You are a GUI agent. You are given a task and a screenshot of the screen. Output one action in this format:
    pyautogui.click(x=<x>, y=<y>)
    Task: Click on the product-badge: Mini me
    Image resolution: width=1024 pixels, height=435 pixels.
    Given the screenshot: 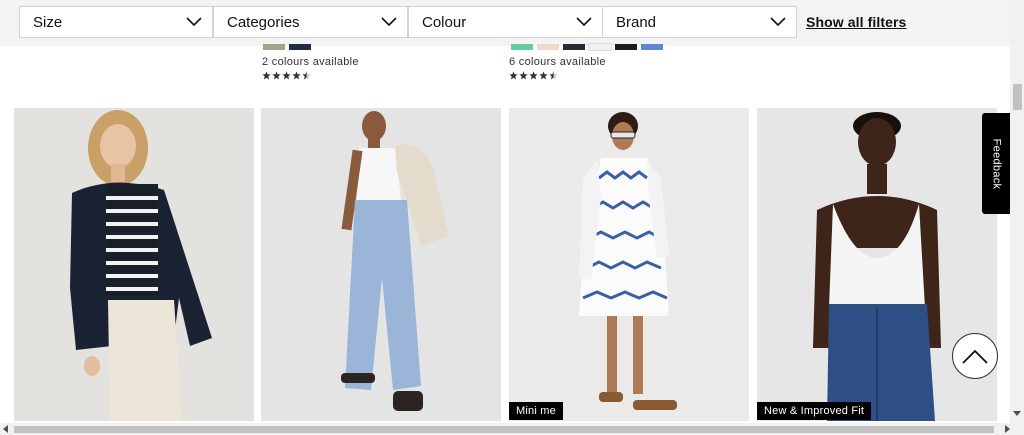 What is the action you would take?
    pyautogui.click(x=536, y=411)
    